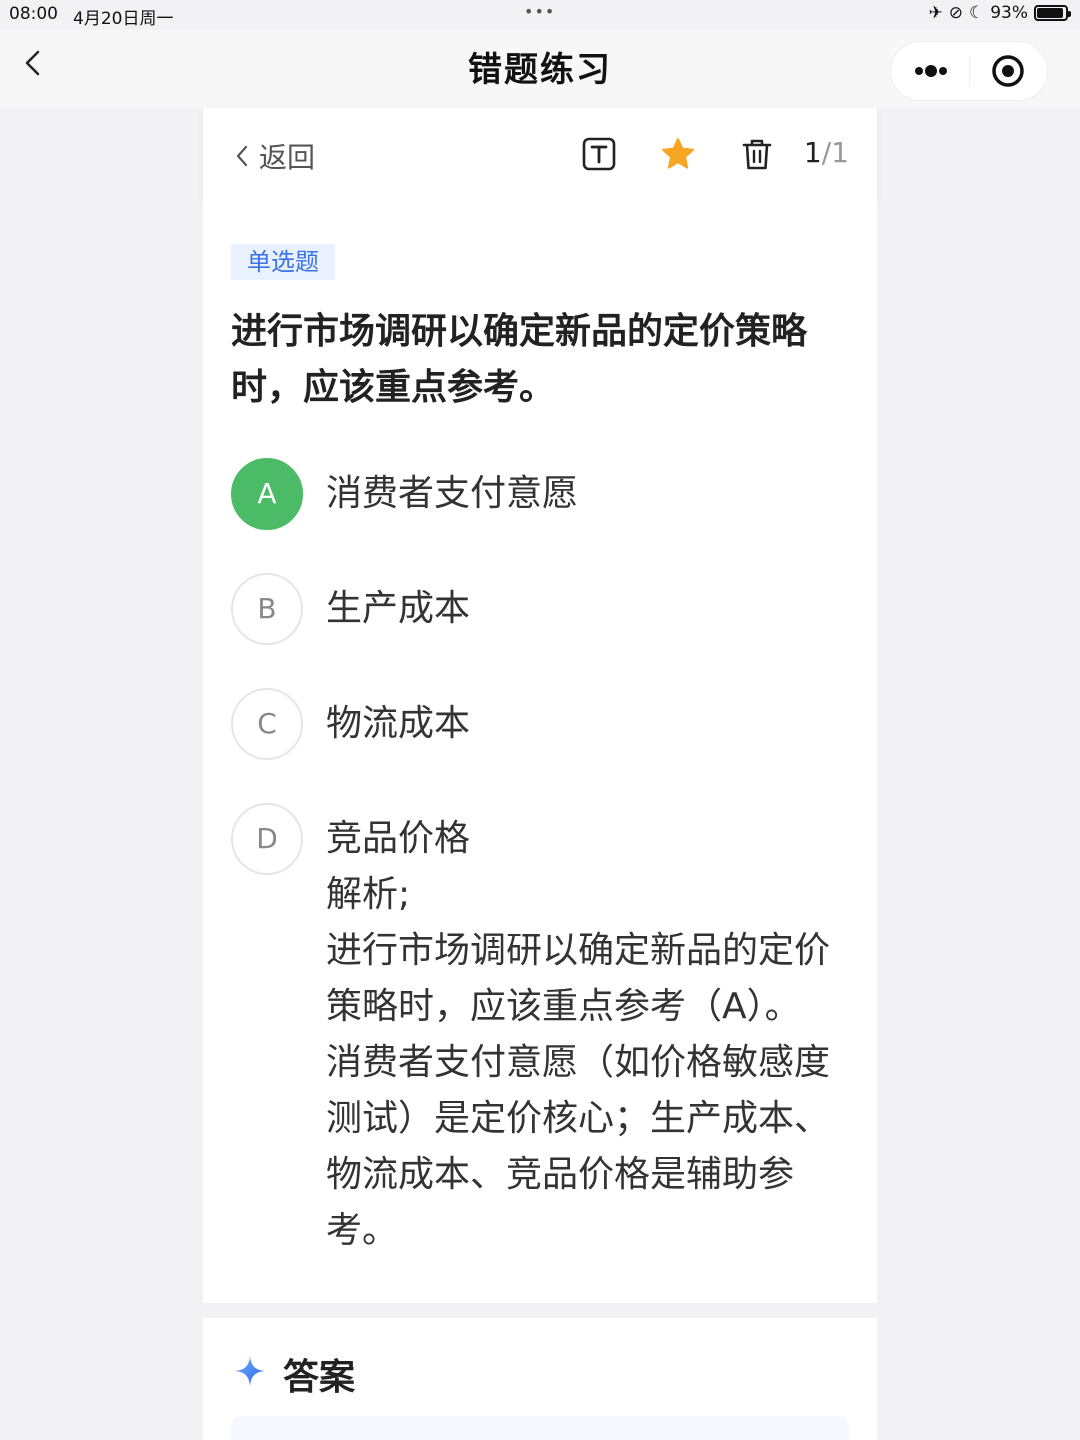 The image size is (1080, 1440). What do you see at coordinates (812, 152) in the screenshot?
I see `counter-current: 1` at bounding box center [812, 152].